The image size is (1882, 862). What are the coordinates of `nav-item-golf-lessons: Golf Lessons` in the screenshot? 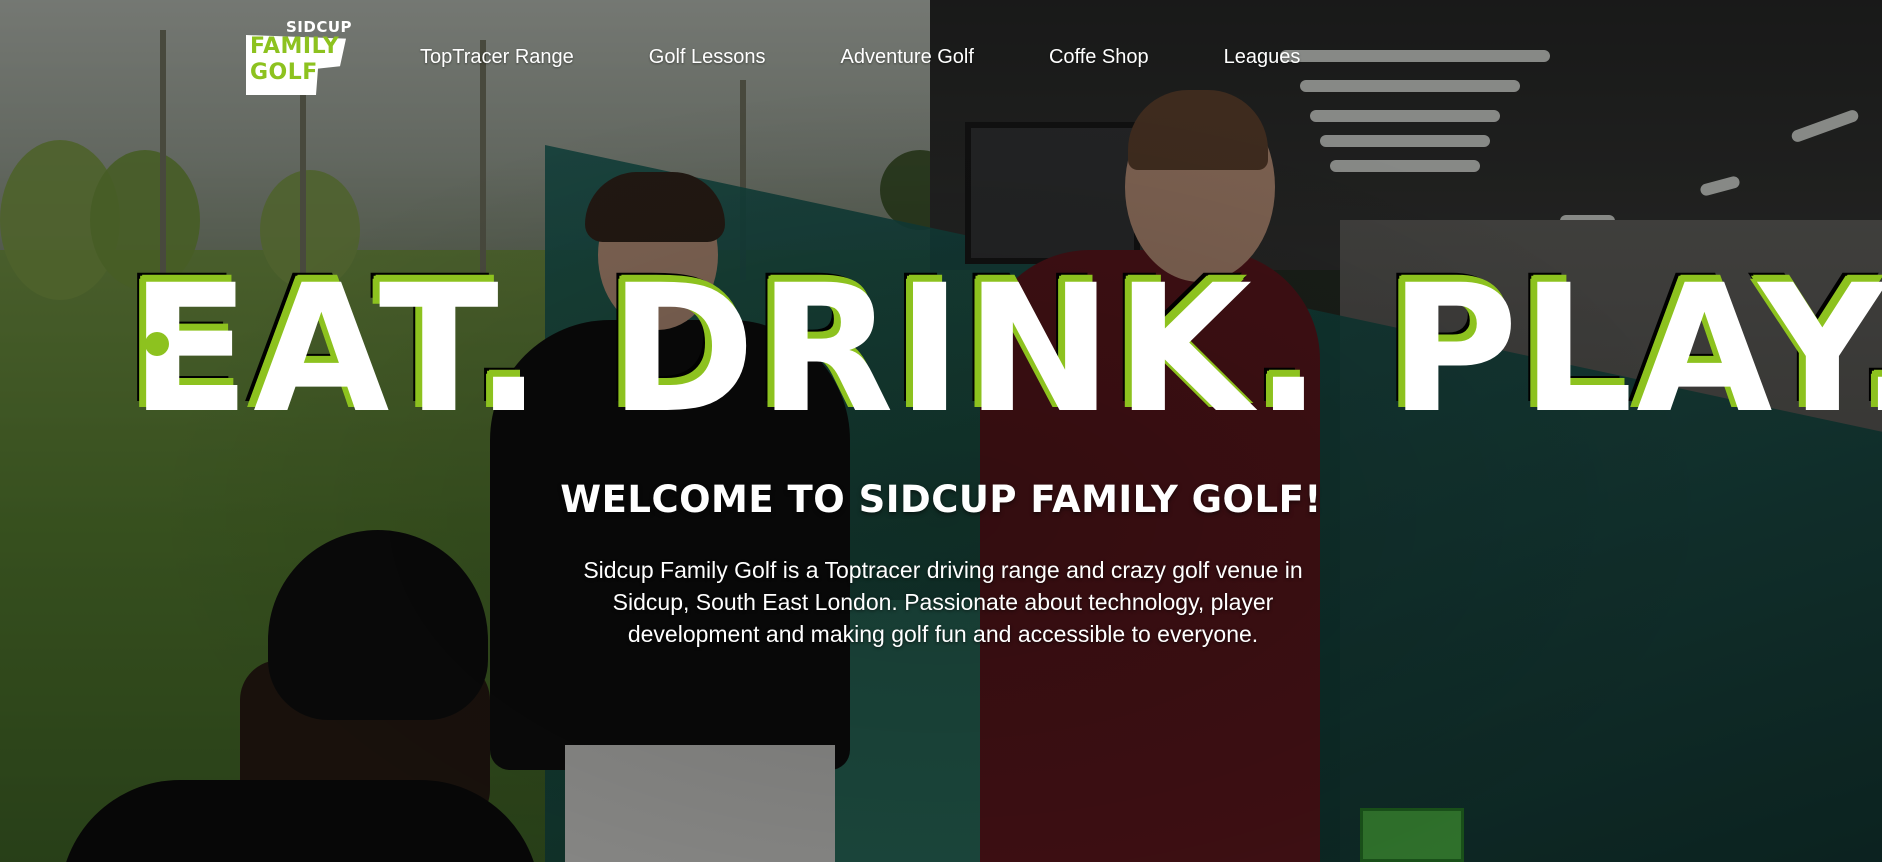 It's located at (707, 57).